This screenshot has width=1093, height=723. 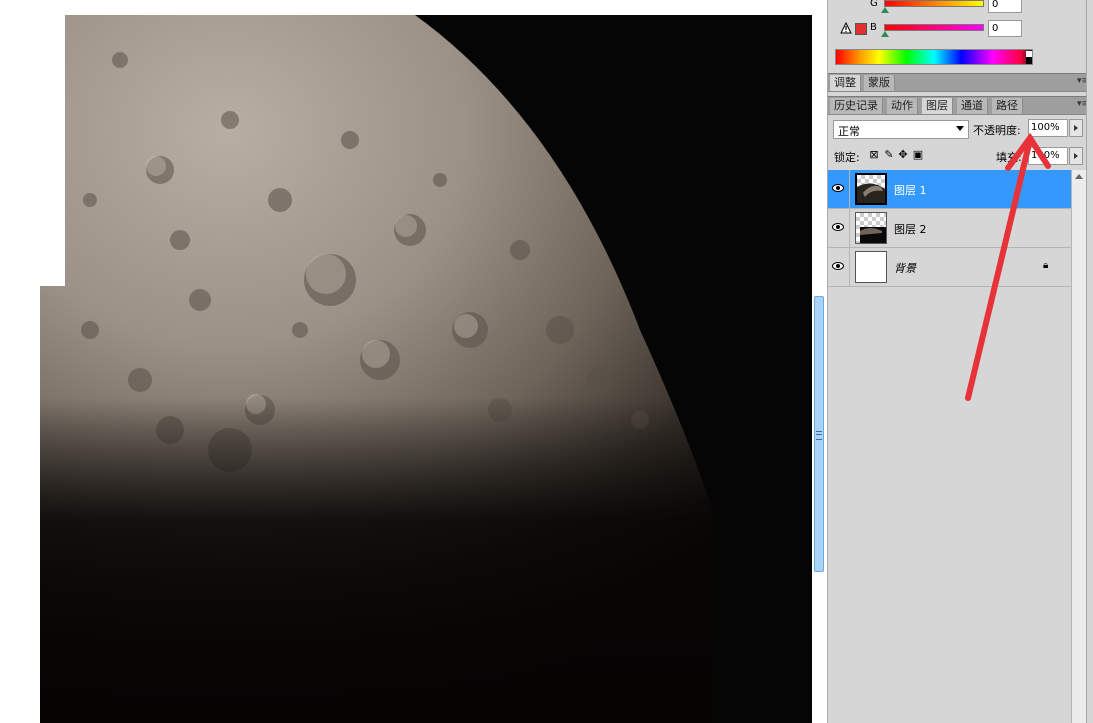 I want to click on layers-tab-bar: 历史记录 动作 图层 通道 路径 ▾≡, so click(x=960, y=105).